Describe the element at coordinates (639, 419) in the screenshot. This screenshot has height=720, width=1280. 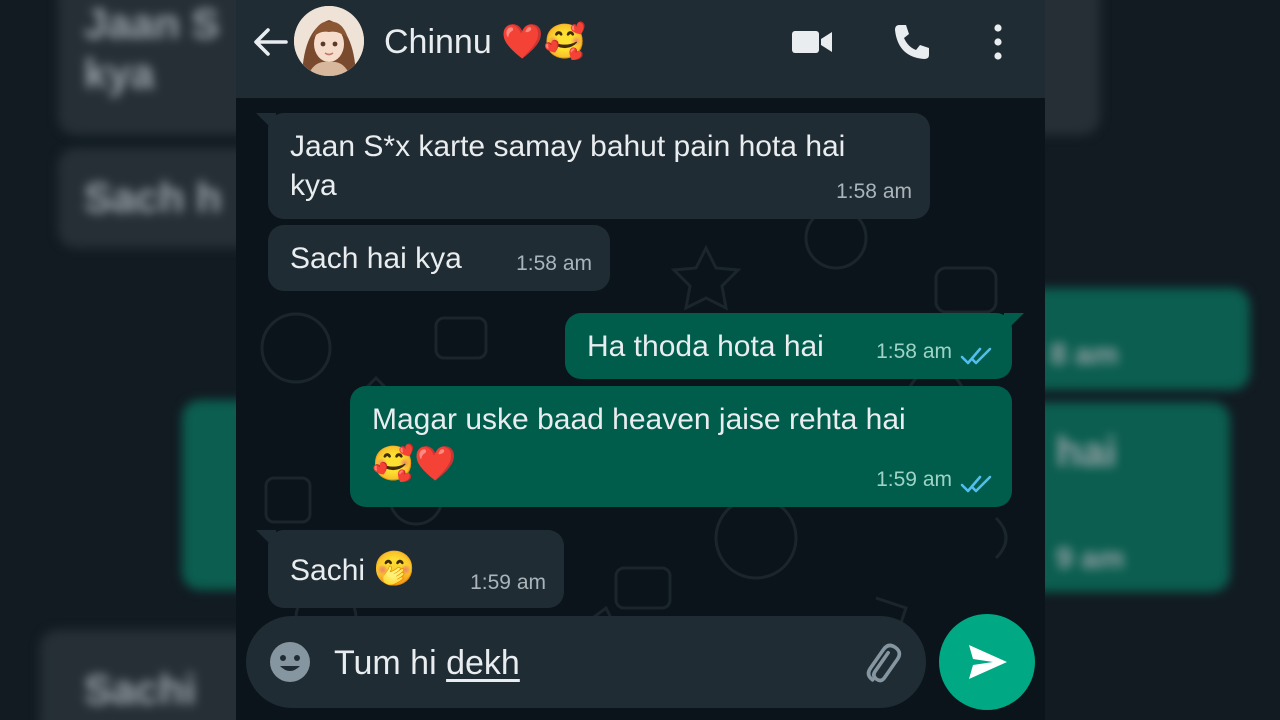
I see `message-line: Magar uske baad heaven jaise rehta hai` at that location.